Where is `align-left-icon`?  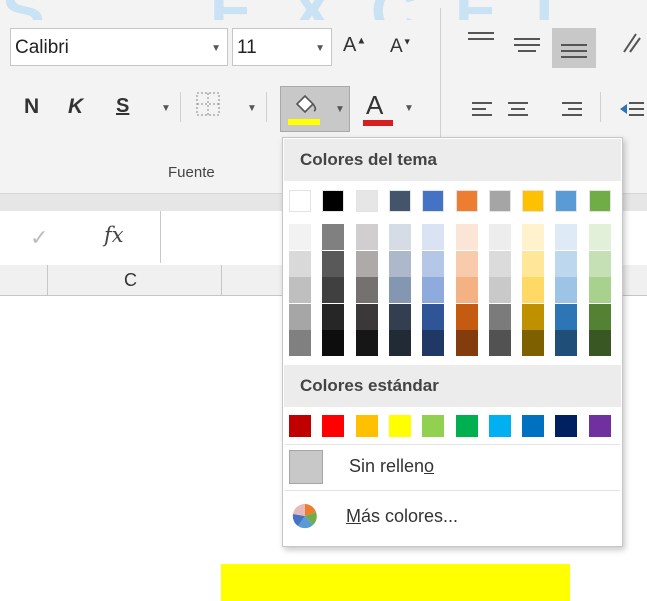
align-left-icon is located at coordinates (483, 110).